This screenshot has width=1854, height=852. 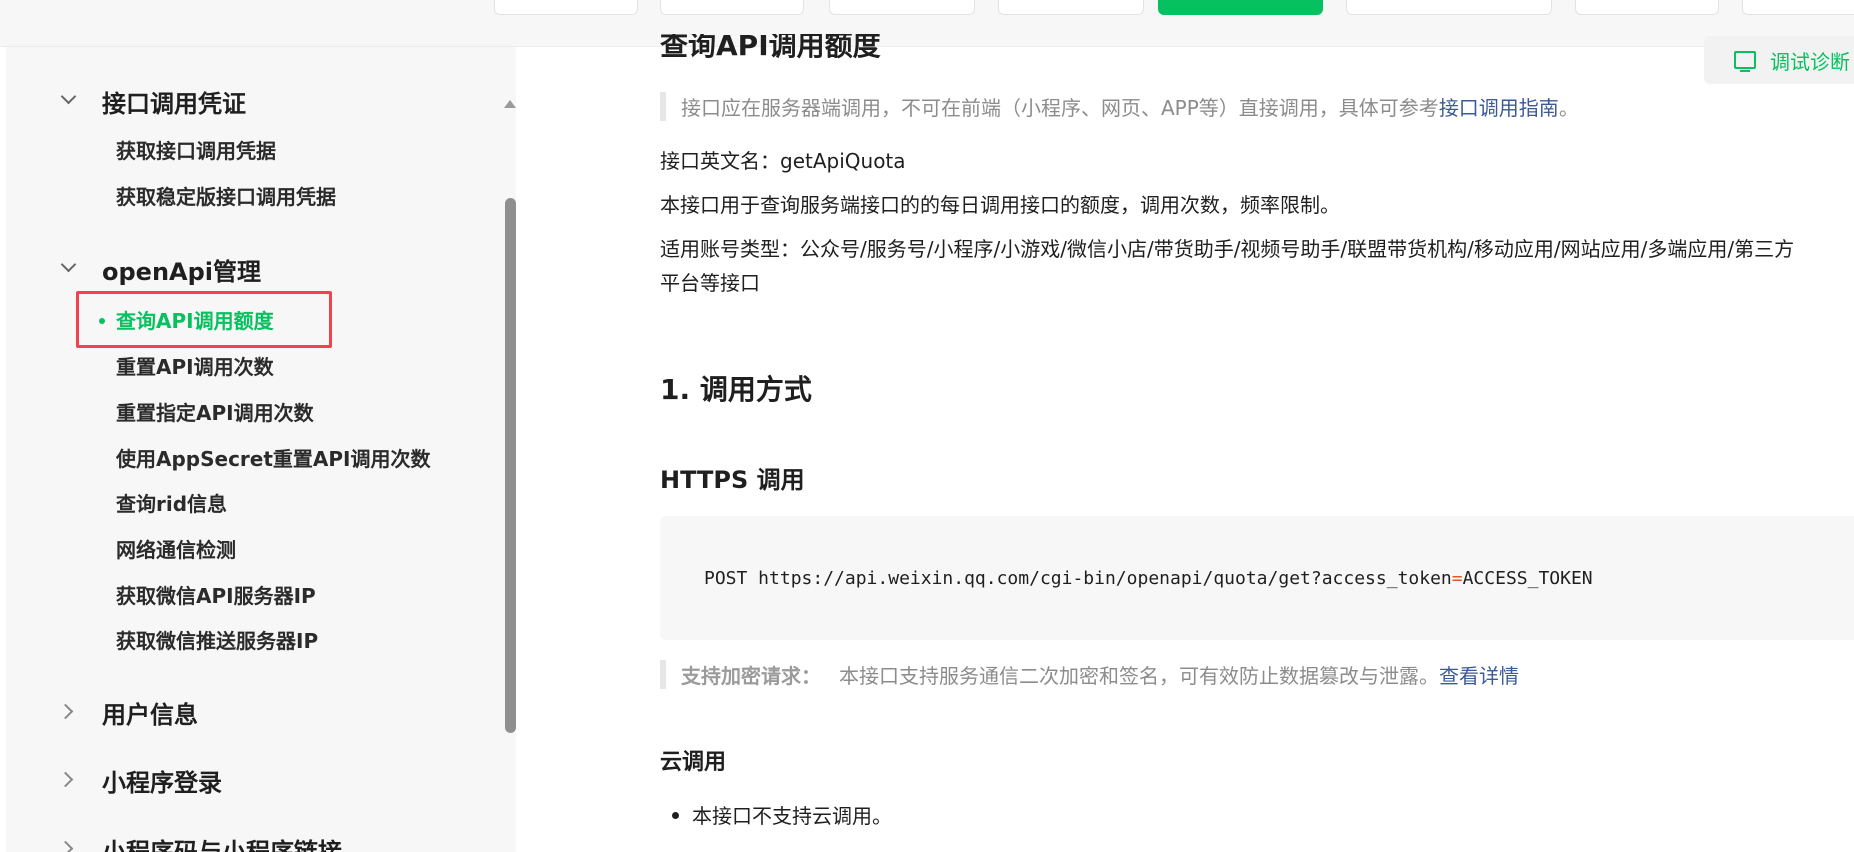 What do you see at coordinates (226, 197) in the screenshot?
I see `sidebar-item-get-stable-access-token: 获取稳定版接口调用凭据` at bounding box center [226, 197].